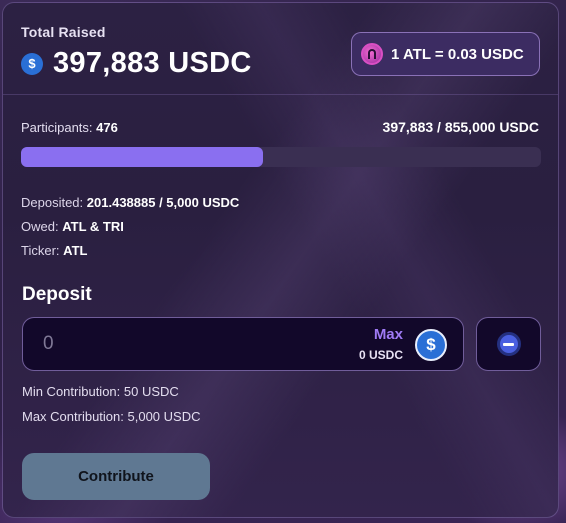 This screenshot has width=566, height=523. I want to click on max-contribution-text: Max Contribution: 5,000 USDC, so click(111, 416).